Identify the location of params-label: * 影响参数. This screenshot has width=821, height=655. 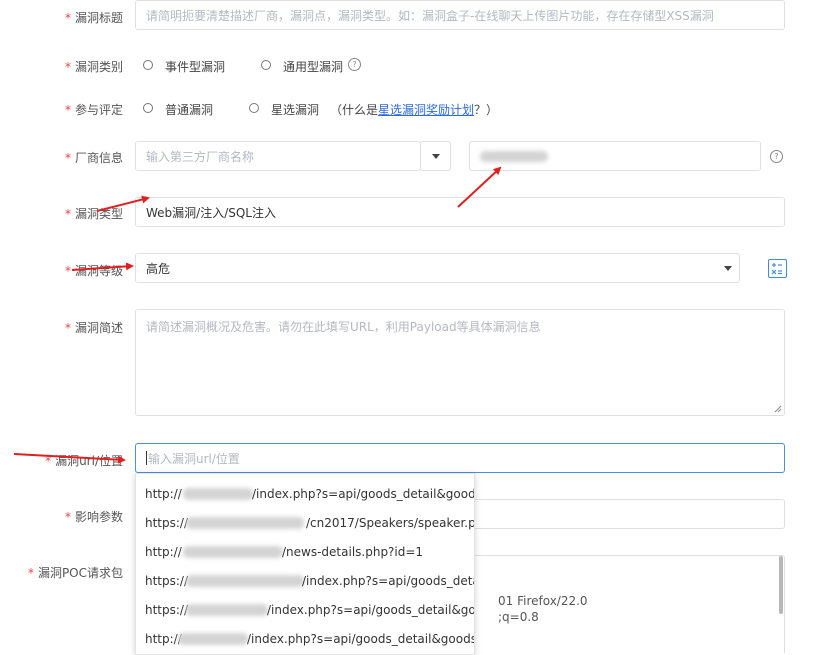
(93, 517).